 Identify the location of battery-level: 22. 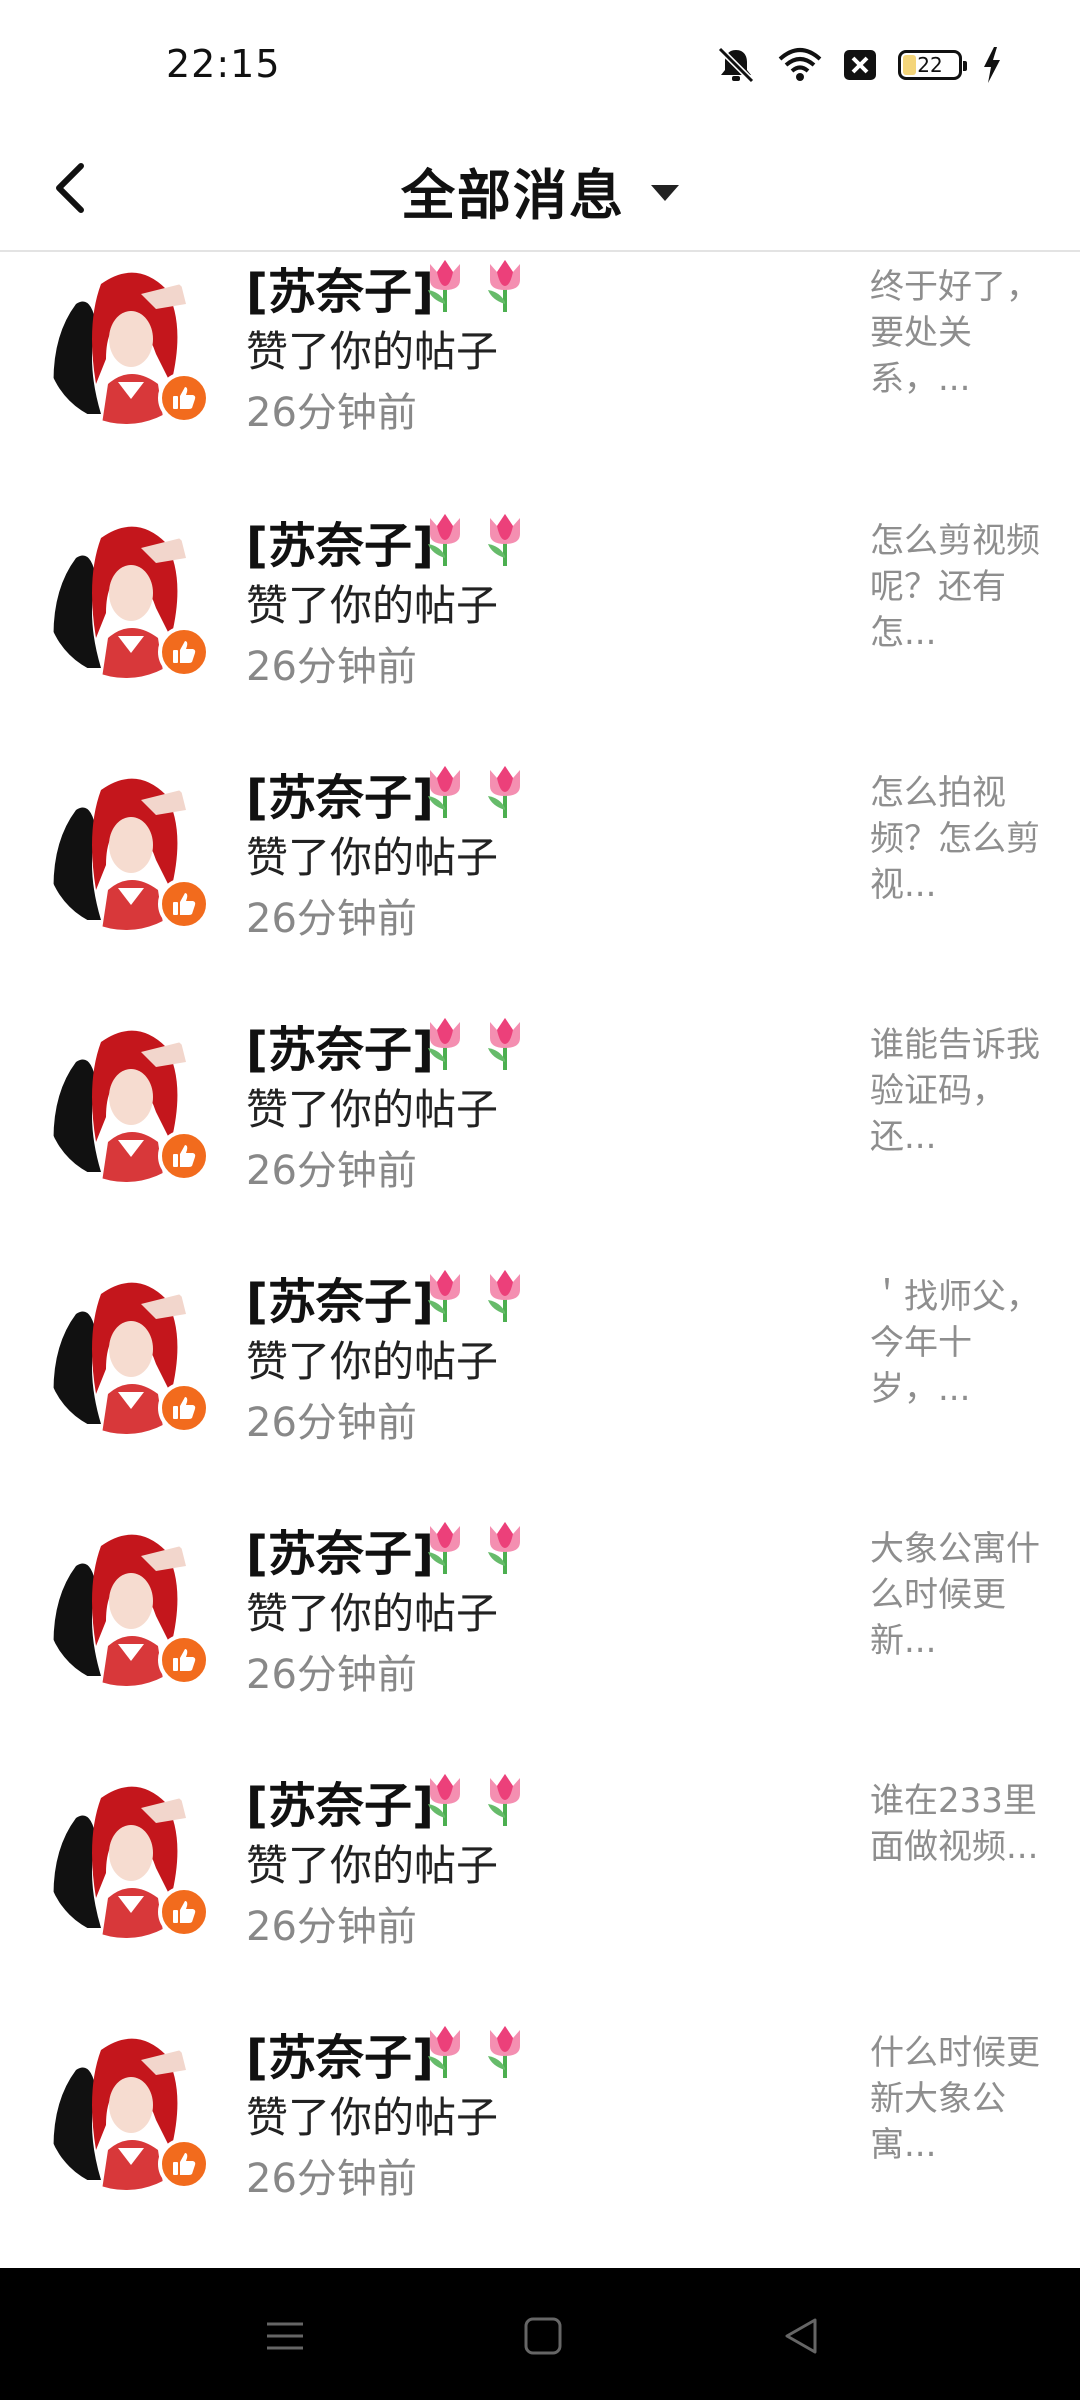
(930, 65).